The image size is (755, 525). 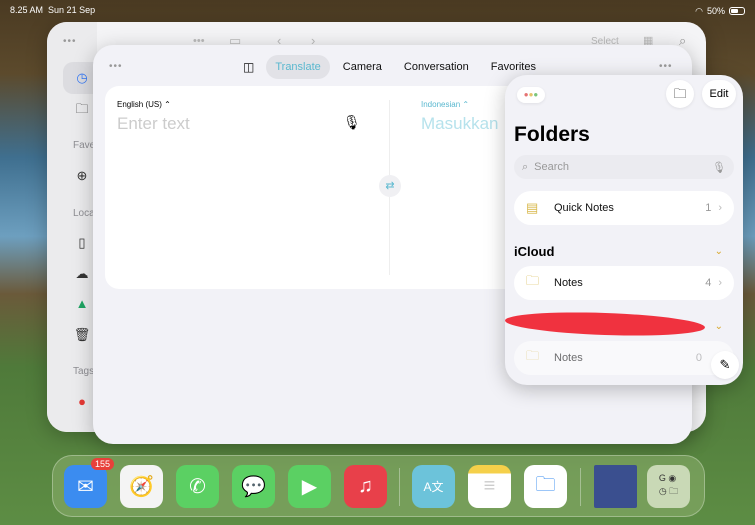 What do you see at coordinates (82, 402) in the screenshot?
I see `tag-red-icon: ●` at bounding box center [82, 402].